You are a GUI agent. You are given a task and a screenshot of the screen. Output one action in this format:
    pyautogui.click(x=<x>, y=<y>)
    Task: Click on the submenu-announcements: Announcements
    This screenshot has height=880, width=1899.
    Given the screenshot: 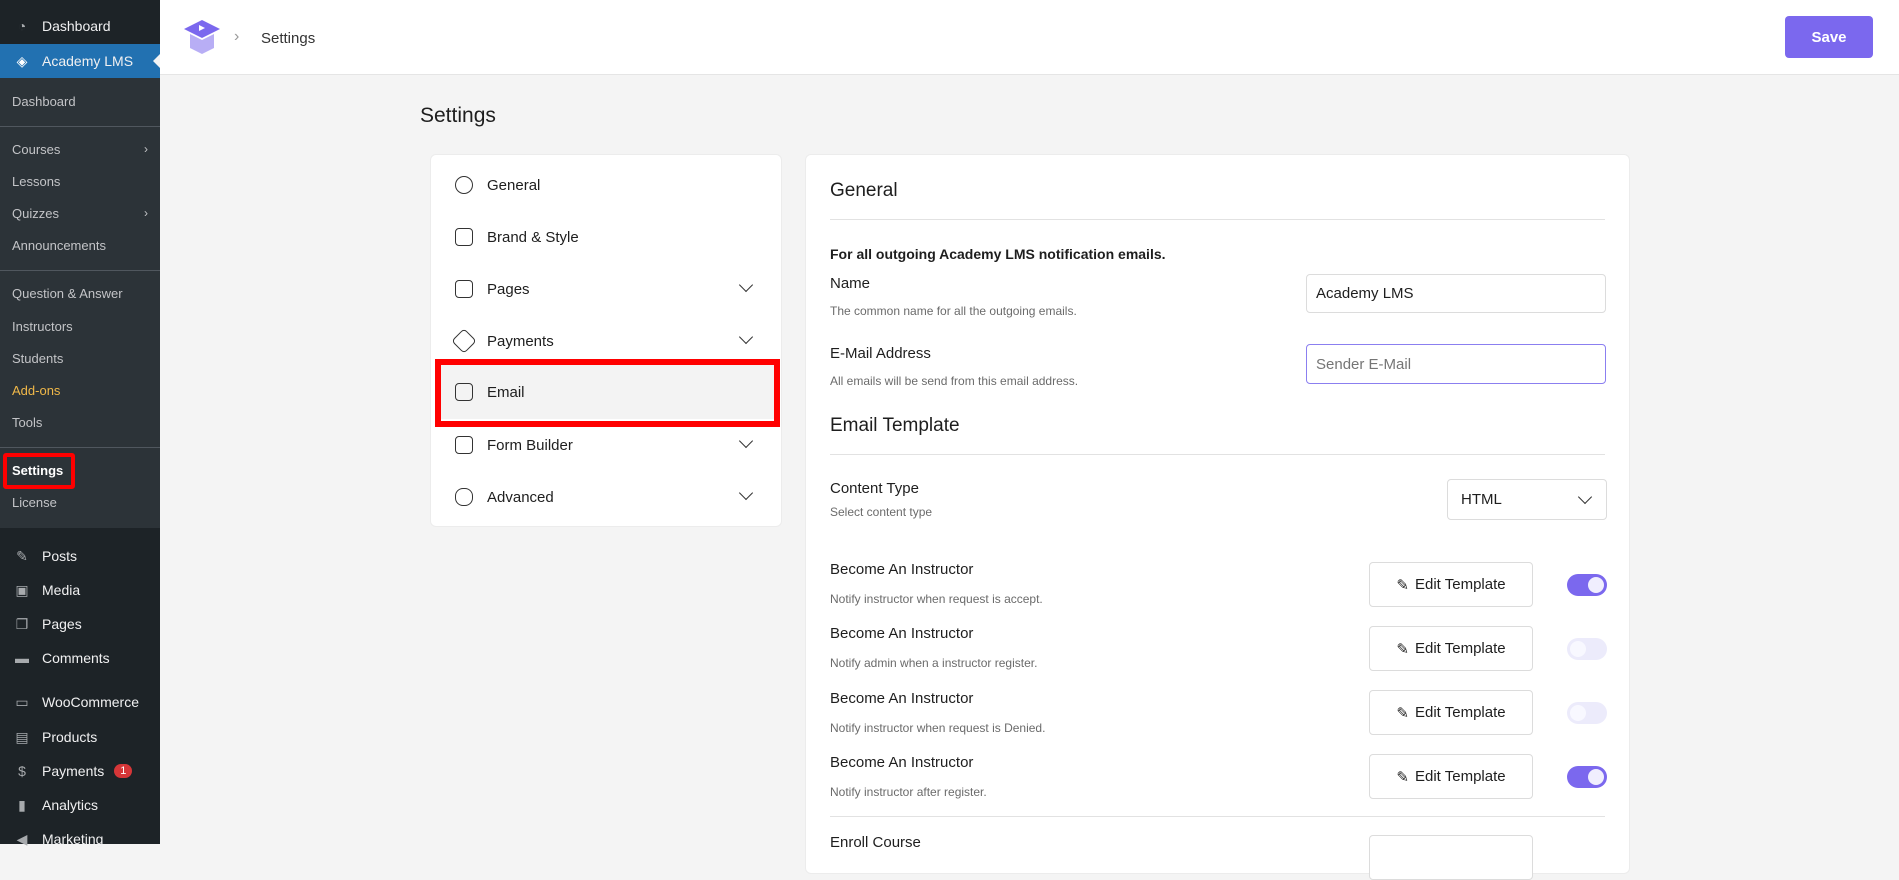 What is the action you would take?
    pyautogui.click(x=59, y=245)
    